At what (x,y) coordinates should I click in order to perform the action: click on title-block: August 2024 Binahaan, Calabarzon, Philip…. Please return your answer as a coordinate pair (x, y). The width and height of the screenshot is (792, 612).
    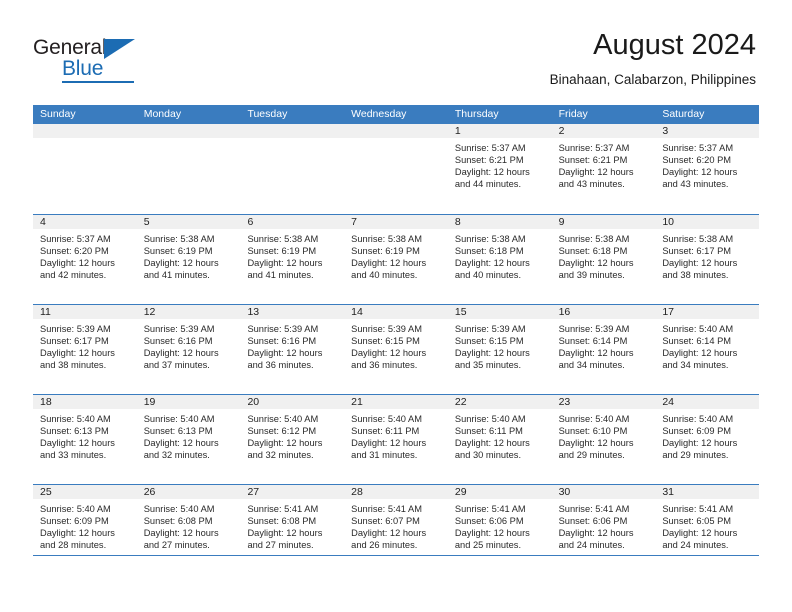
    Looking at the image, I should click on (653, 58).